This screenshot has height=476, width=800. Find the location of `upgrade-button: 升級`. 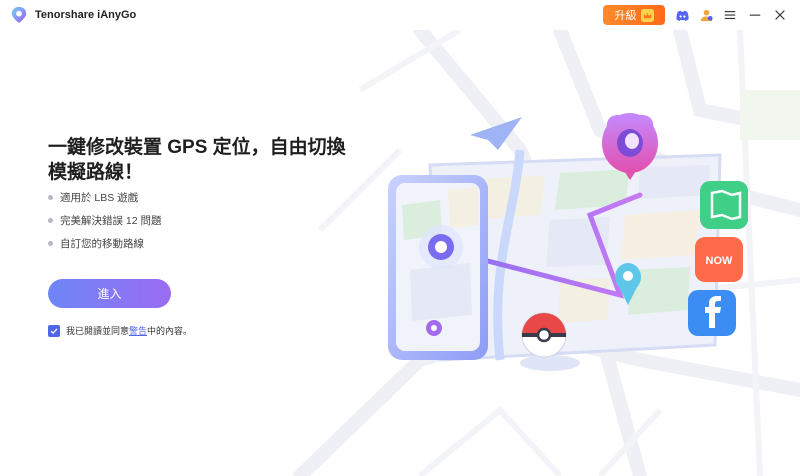

upgrade-button: 升級 is located at coordinates (634, 15).